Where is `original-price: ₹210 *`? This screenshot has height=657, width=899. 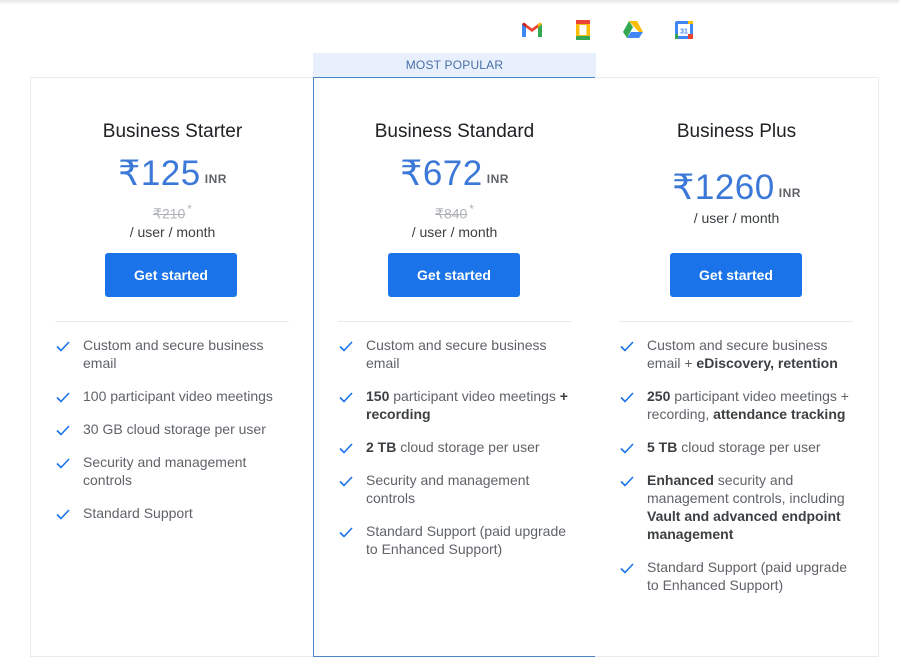 original-price: ₹210 * is located at coordinates (172, 212).